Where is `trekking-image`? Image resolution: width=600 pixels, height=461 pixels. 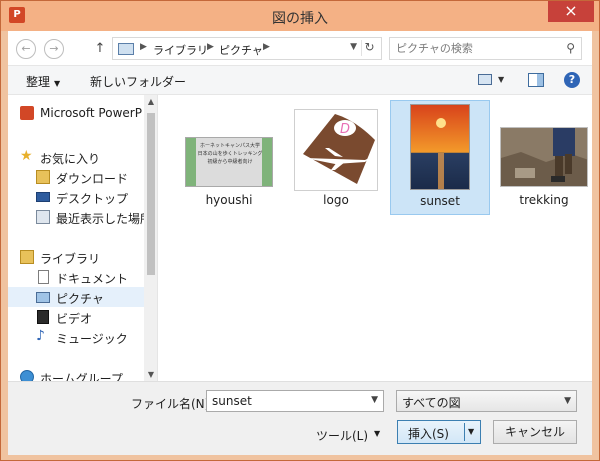
trekking-image is located at coordinates (544, 157).